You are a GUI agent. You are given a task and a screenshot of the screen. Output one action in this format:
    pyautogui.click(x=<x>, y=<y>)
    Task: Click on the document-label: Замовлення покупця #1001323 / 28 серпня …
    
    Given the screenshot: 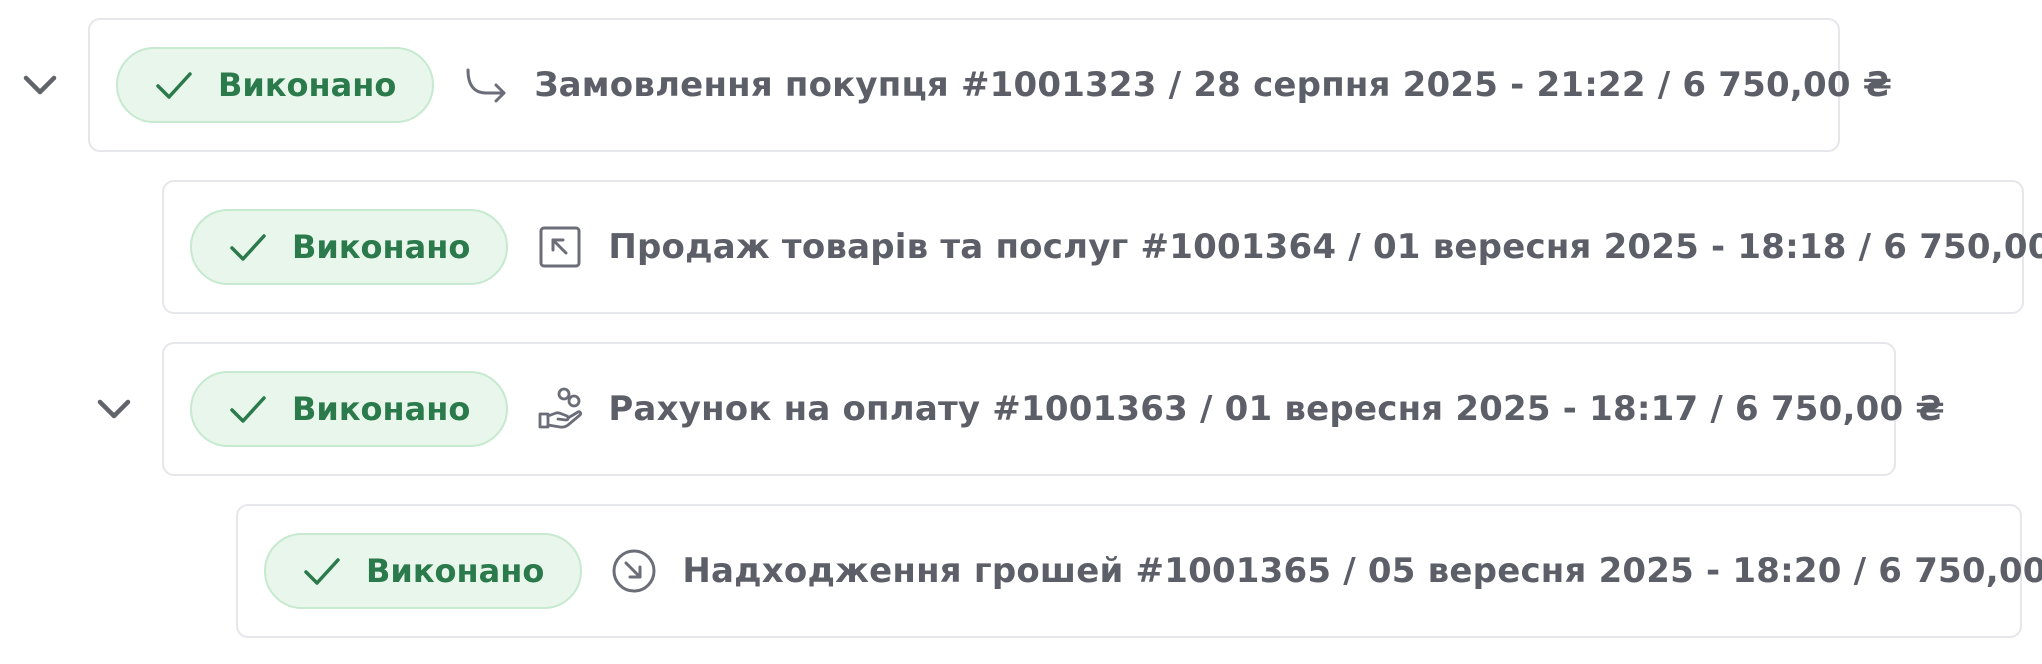 What is the action you would take?
    pyautogui.click(x=1213, y=85)
    